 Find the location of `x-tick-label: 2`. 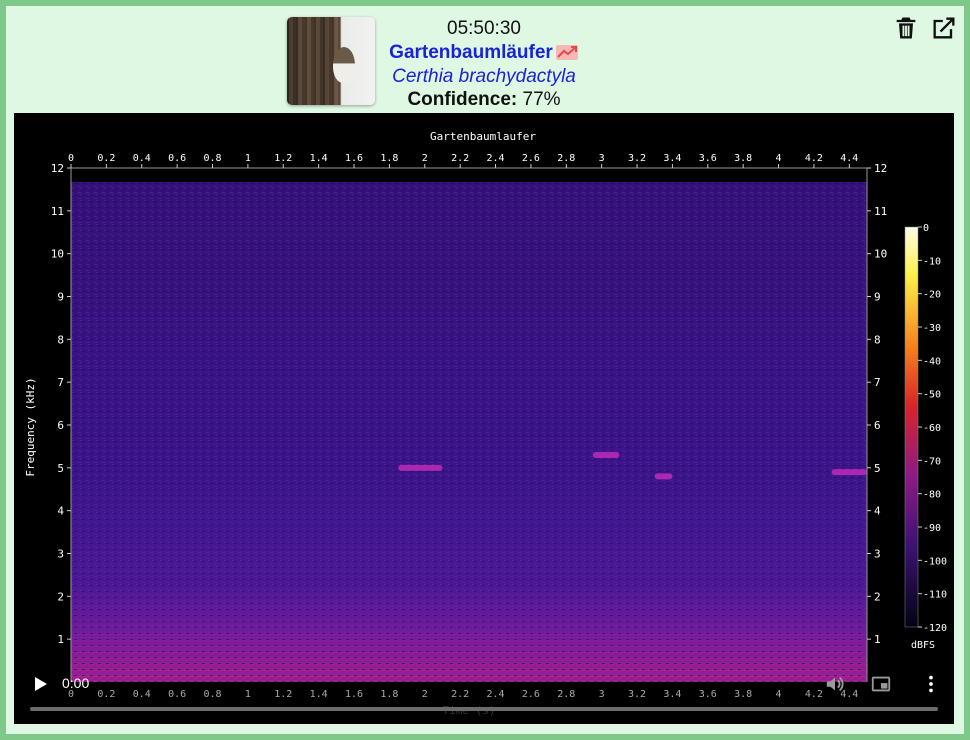

x-tick-label: 2 is located at coordinates (425, 158).